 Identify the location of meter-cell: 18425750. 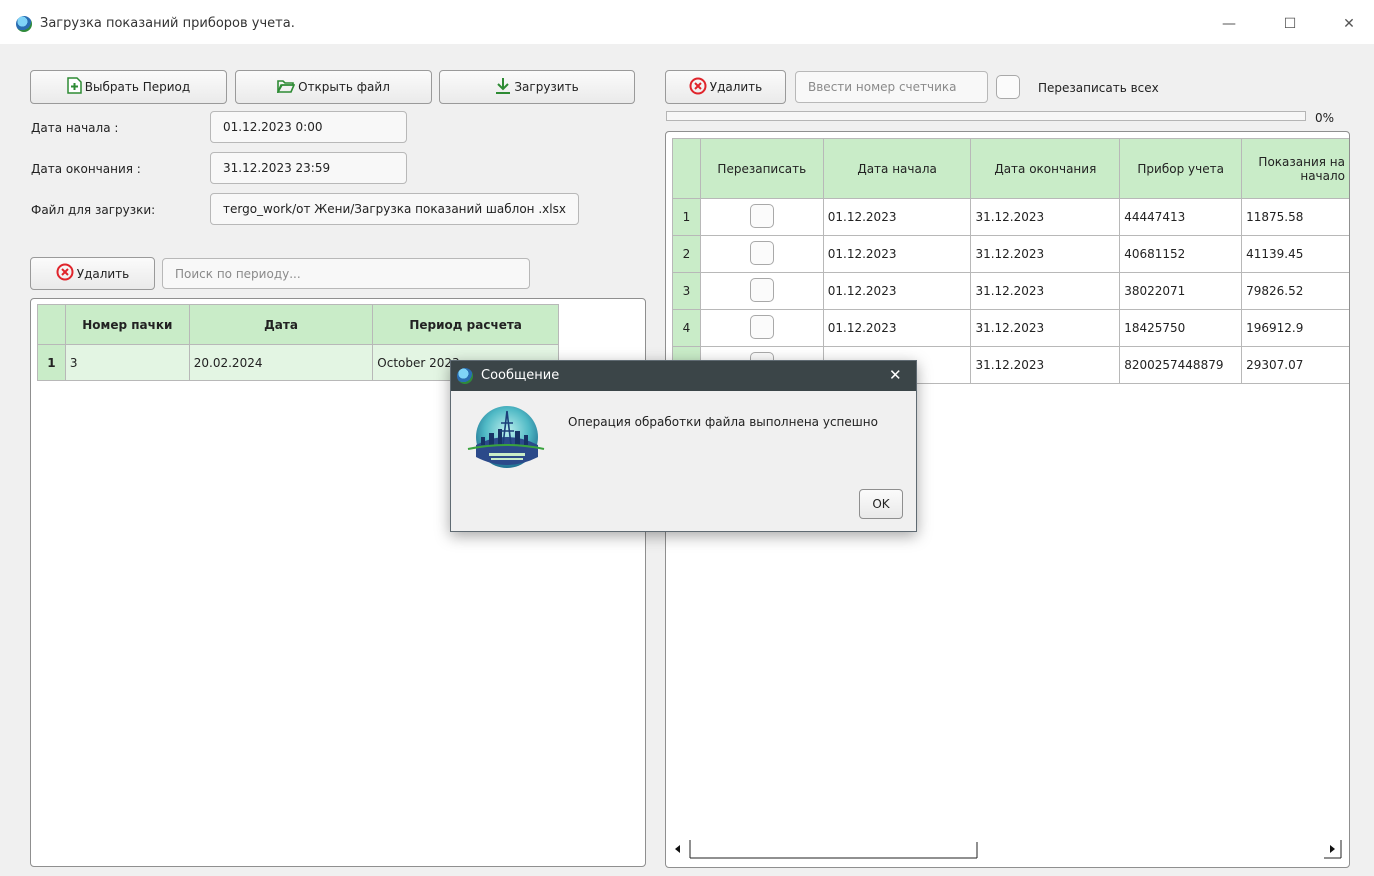
(1181, 328).